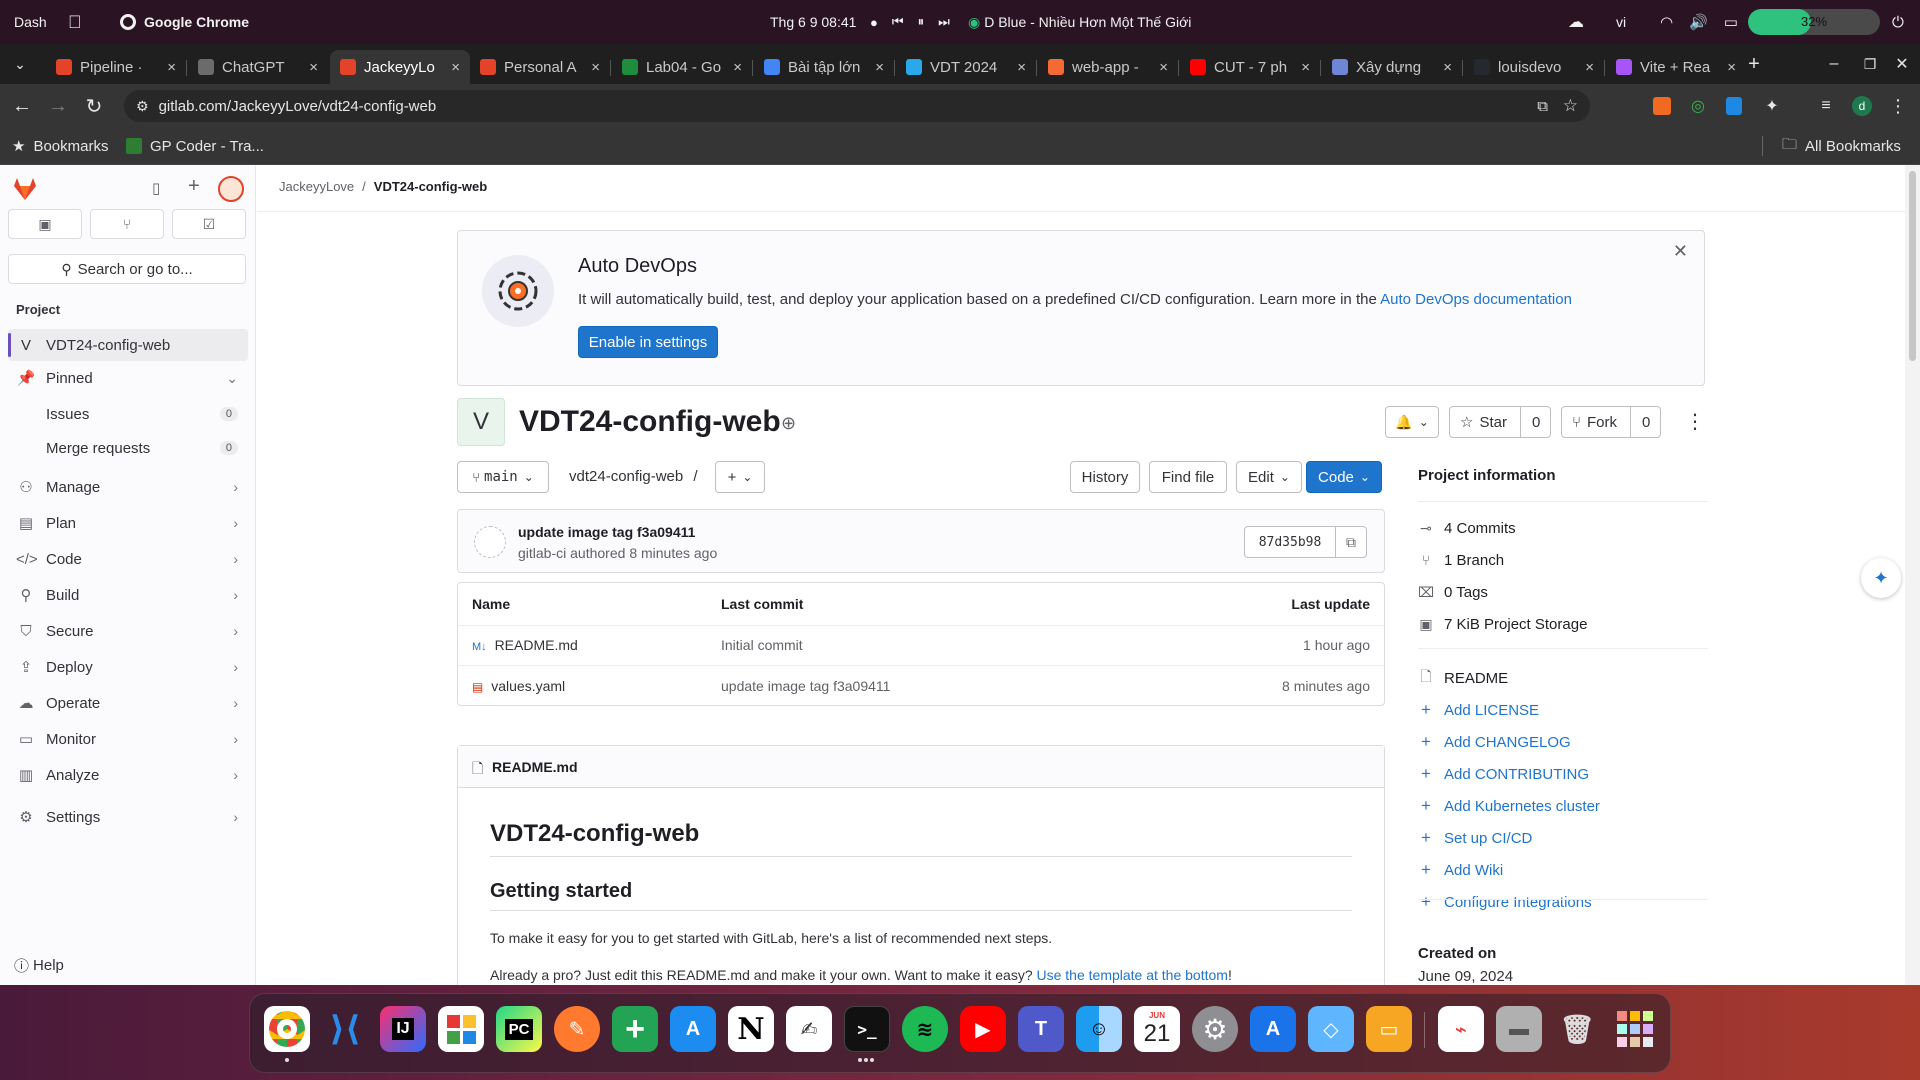 The height and width of the screenshot is (1080, 1920). What do you see at coordinates (128, 414) in the screenshot?
I see `sidebar-item-issues: Issues 0` at bounding box center [128, 414].